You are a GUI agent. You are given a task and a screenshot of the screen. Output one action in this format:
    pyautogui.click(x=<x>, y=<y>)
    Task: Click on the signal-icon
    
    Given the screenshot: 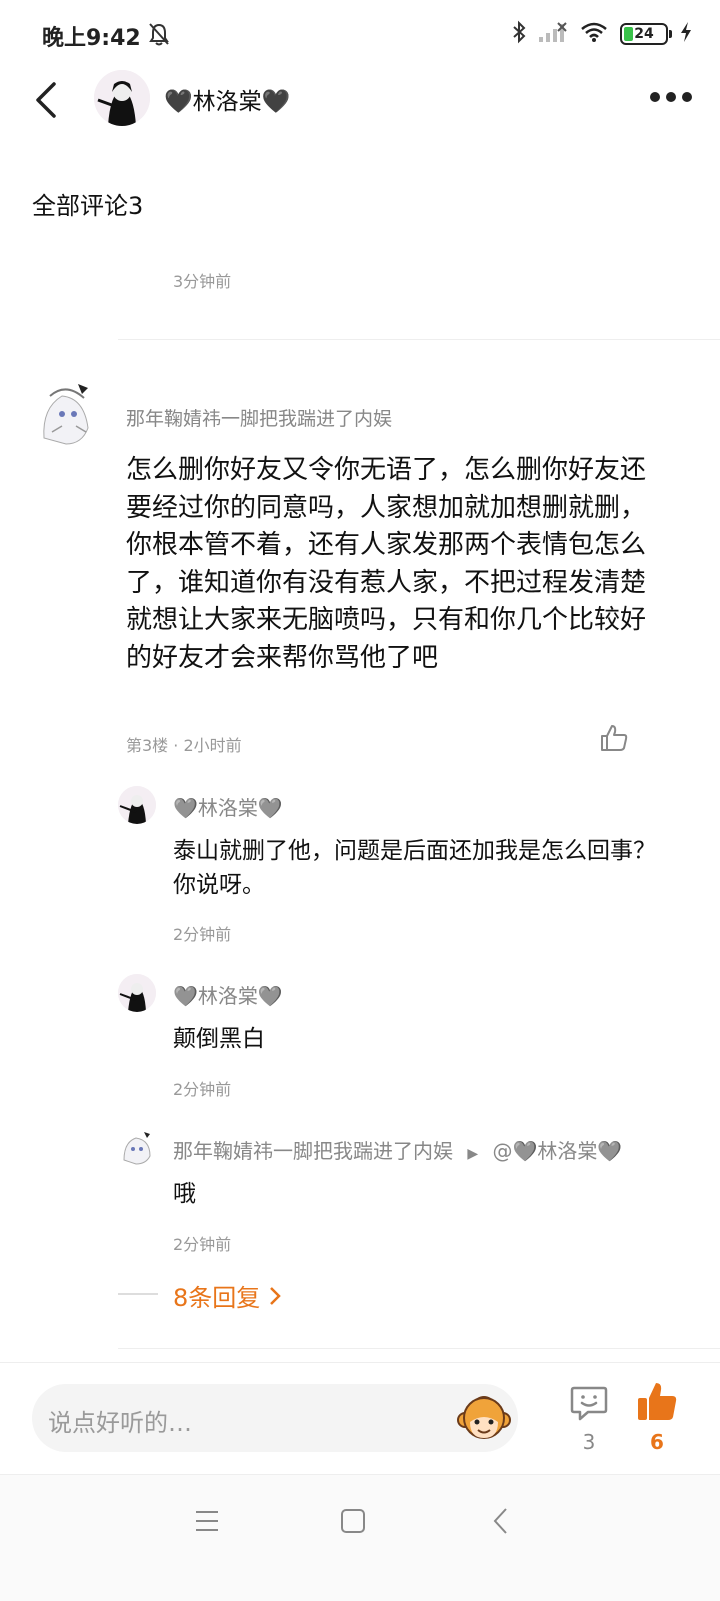 What is the action you would take?
    pyautogui.click(x=553, y=34)
    